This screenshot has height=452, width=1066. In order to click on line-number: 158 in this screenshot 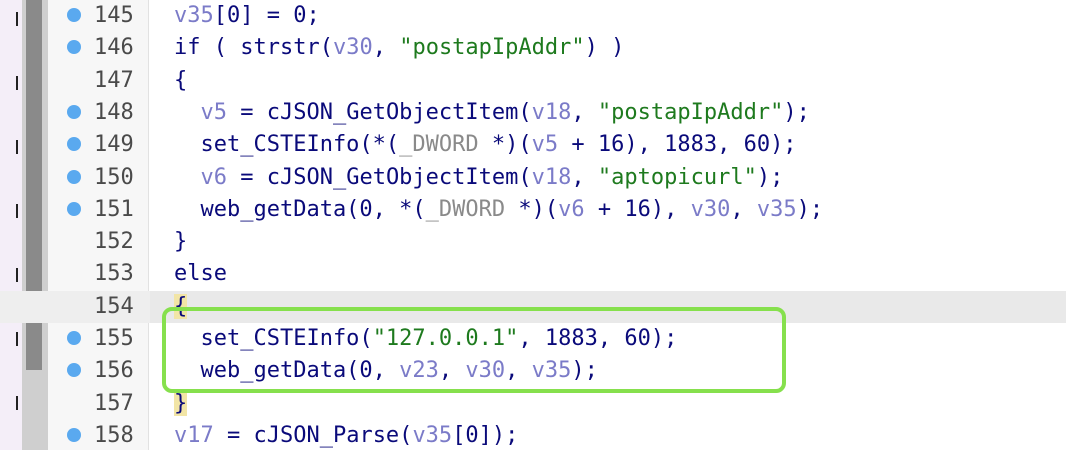, I will do `click(114, 435)`.